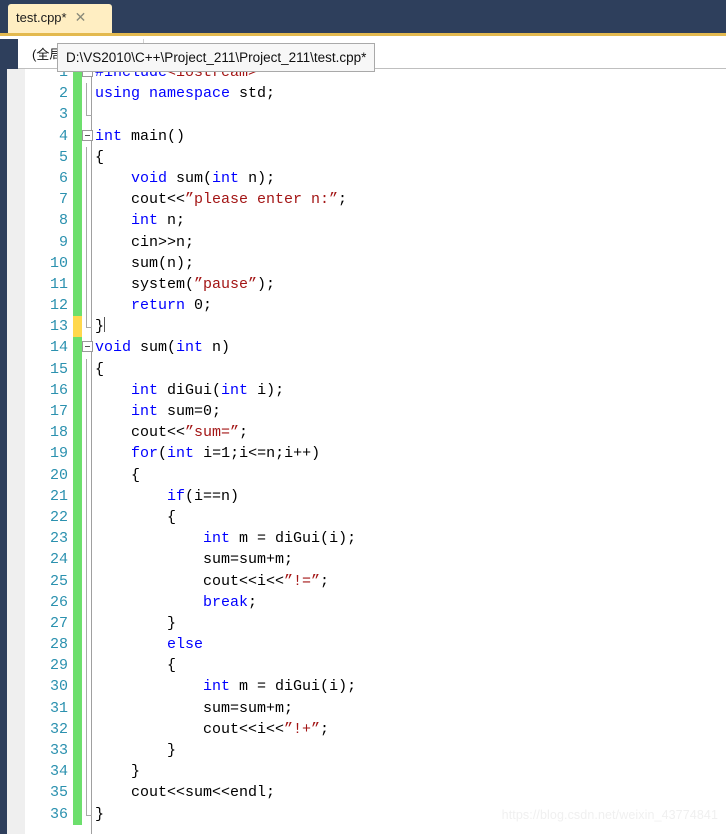  Describe the element at coordinates (363, 178) in the screenshot. I see `code-line: 6 void sum(int n);` at that location.